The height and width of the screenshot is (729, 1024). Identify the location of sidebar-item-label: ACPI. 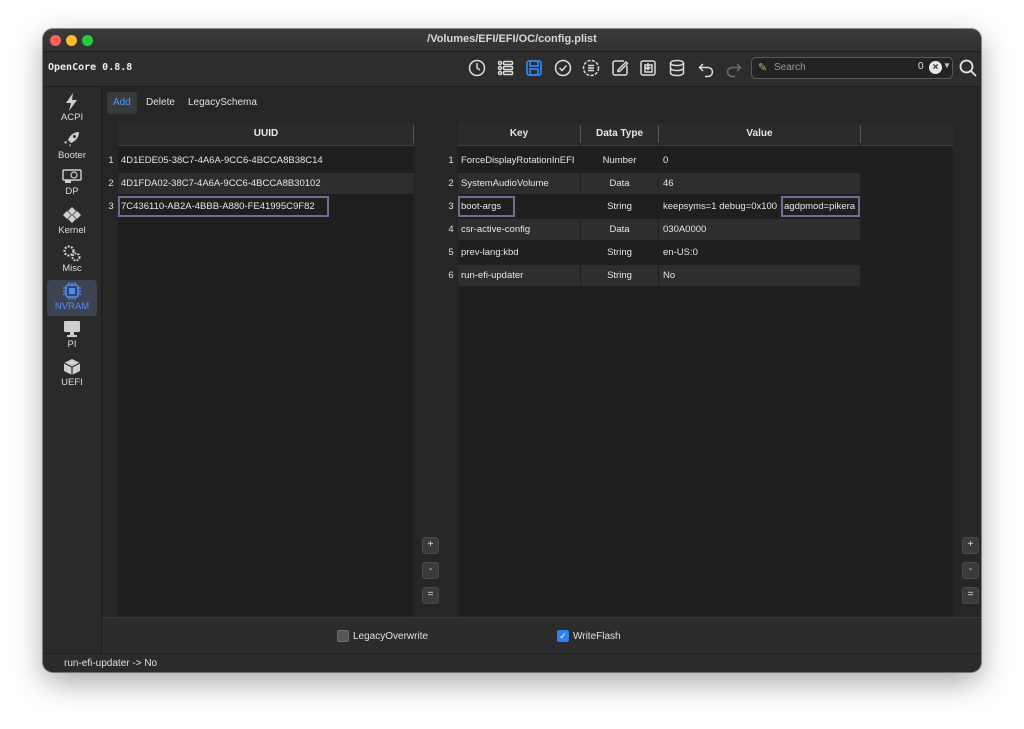
(72, 117).